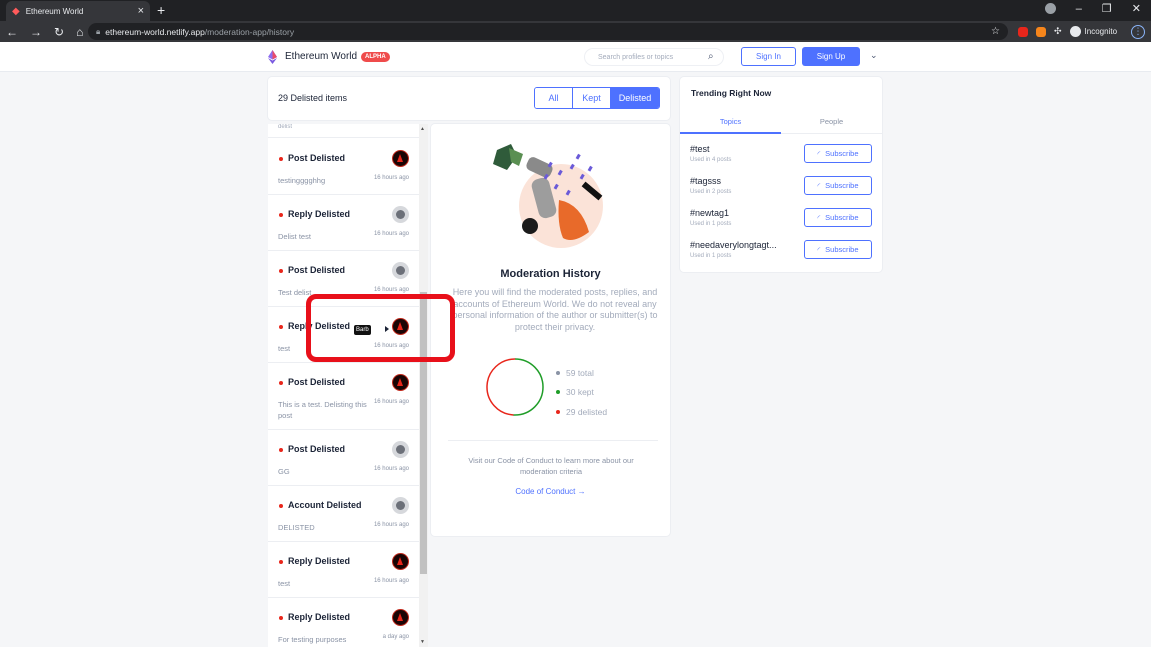 The height and width of the screenshot is (647, 1151). Describe the element at coordinates (161, 10) in the screenshot. I see `new-tab-icon: +` at that location.